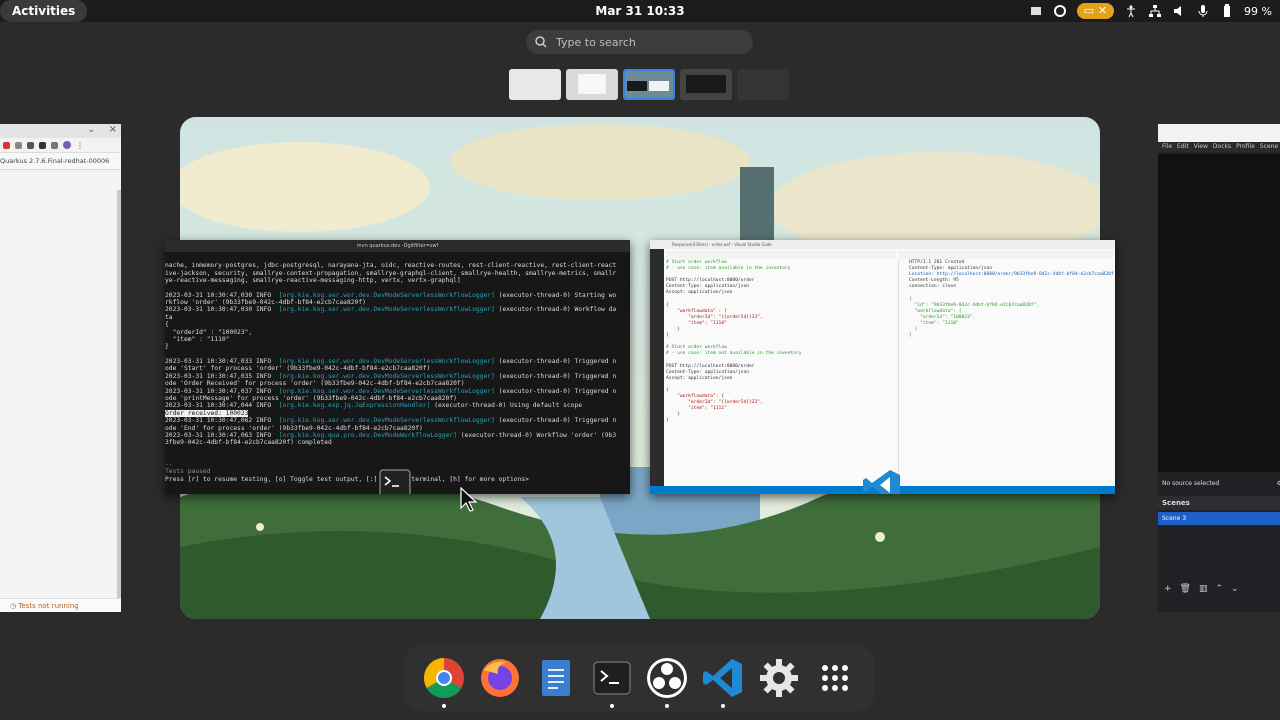 The width and height of the screenshot is (1280, 720). What do you see at coordinates (1220, 589) in the screenshot?
I see `chevron-up-icon: ⌃` at bounding box center [1220, 589].